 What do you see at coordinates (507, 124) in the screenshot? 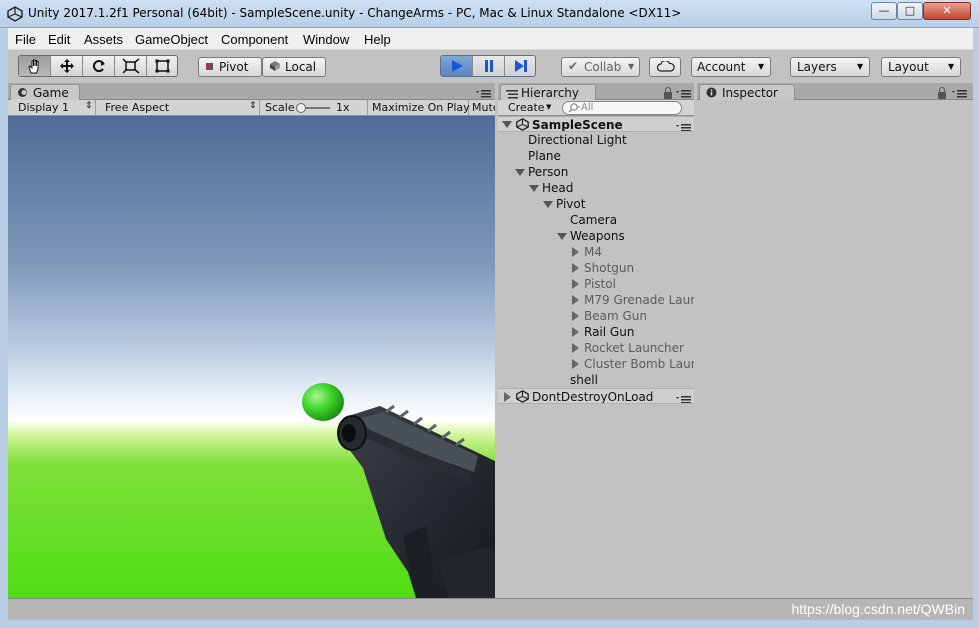
I see `scene-expand-icon` at bounding box center [507, 124].